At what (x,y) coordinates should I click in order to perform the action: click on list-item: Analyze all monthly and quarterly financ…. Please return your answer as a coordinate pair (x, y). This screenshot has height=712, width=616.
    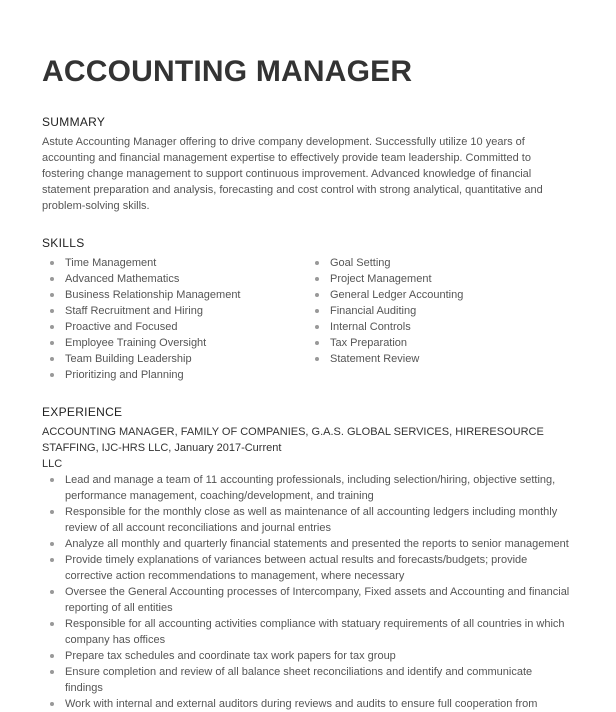
    Looking at the image, I should click on (307, 544).